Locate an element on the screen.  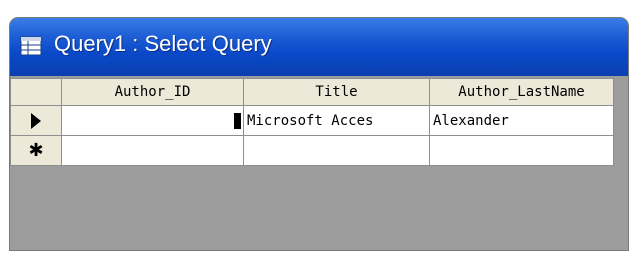
column-header-author-id: Author_ID is located at coordinates (152, 92).